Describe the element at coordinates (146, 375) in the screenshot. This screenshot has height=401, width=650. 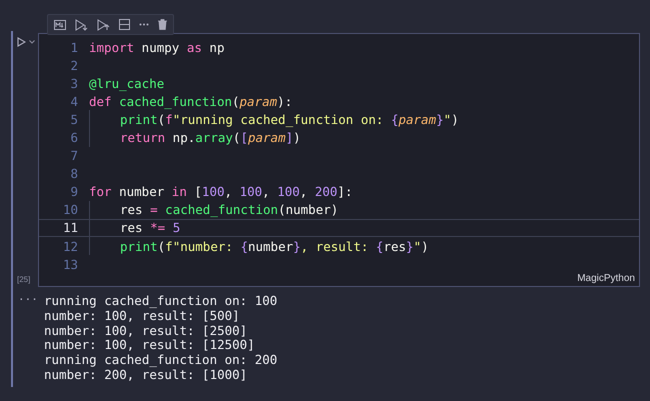
I see `output-line: number: 200, result: [1000]` at that location.